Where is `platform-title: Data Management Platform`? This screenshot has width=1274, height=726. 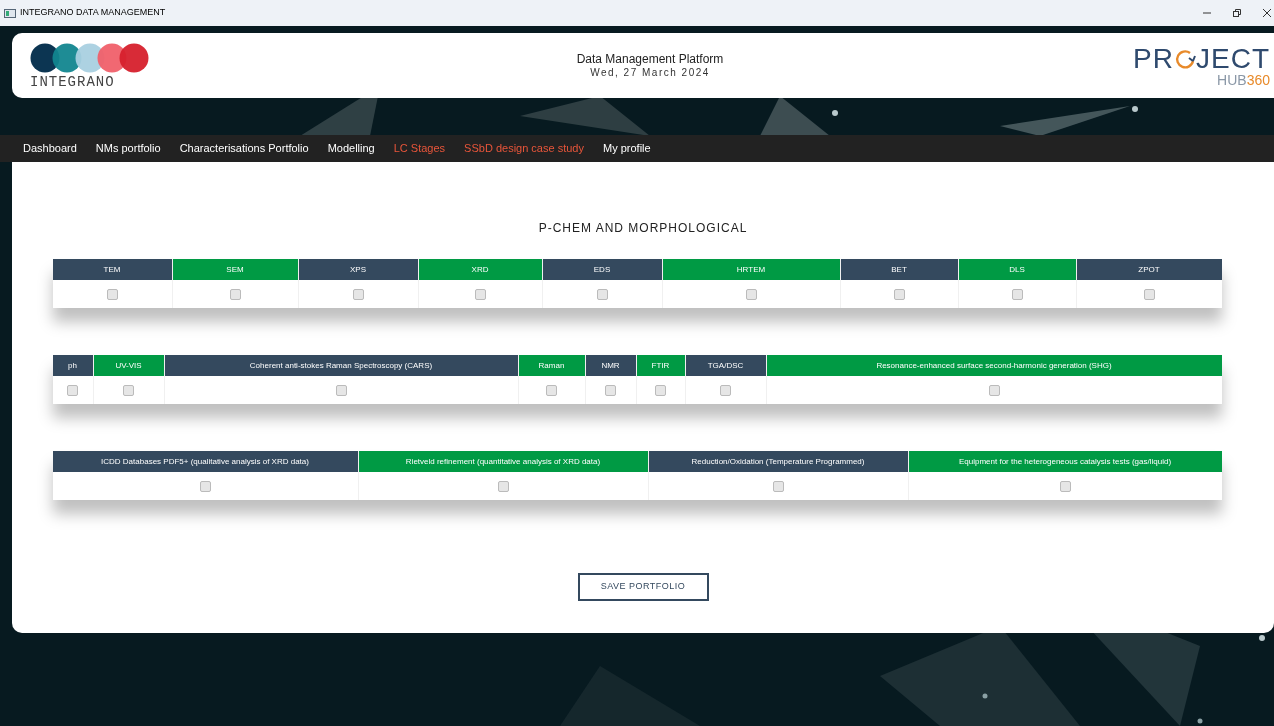
platform-title: Data Management Platform is located at coordinates (650, 59).